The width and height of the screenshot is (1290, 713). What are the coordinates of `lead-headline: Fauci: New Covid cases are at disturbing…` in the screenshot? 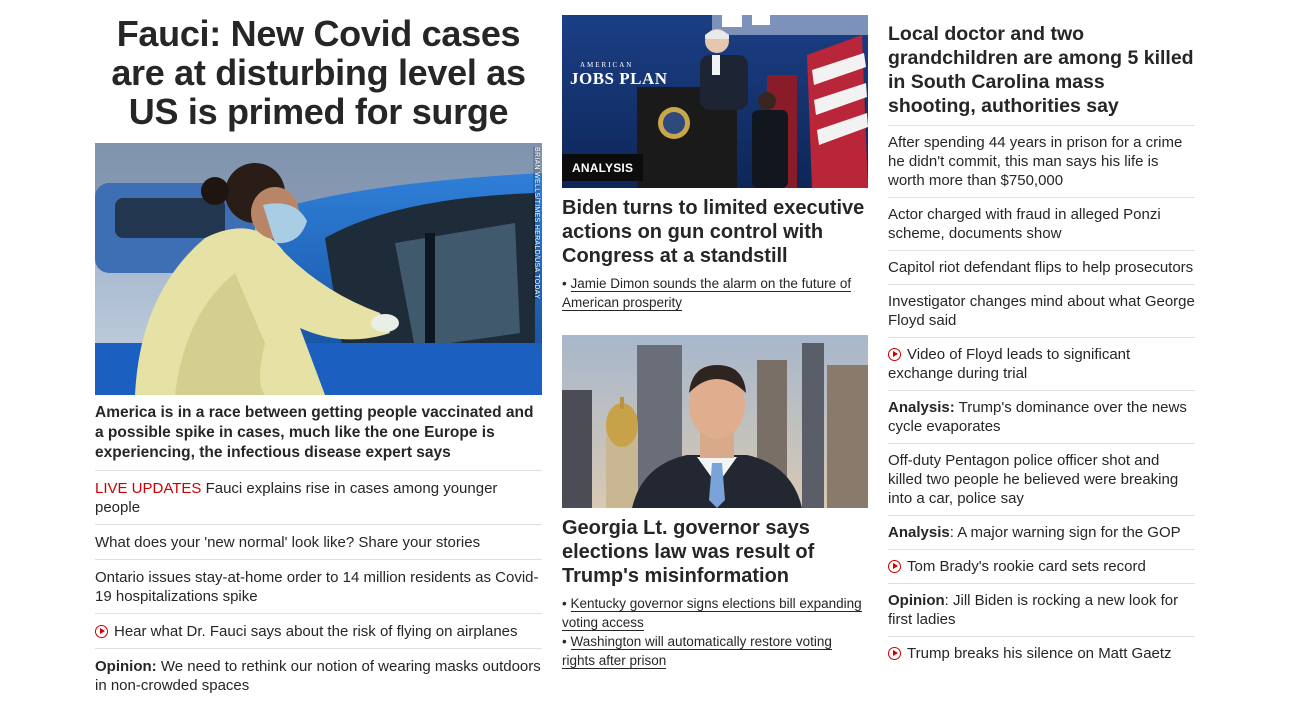 It's located at (318, 72).